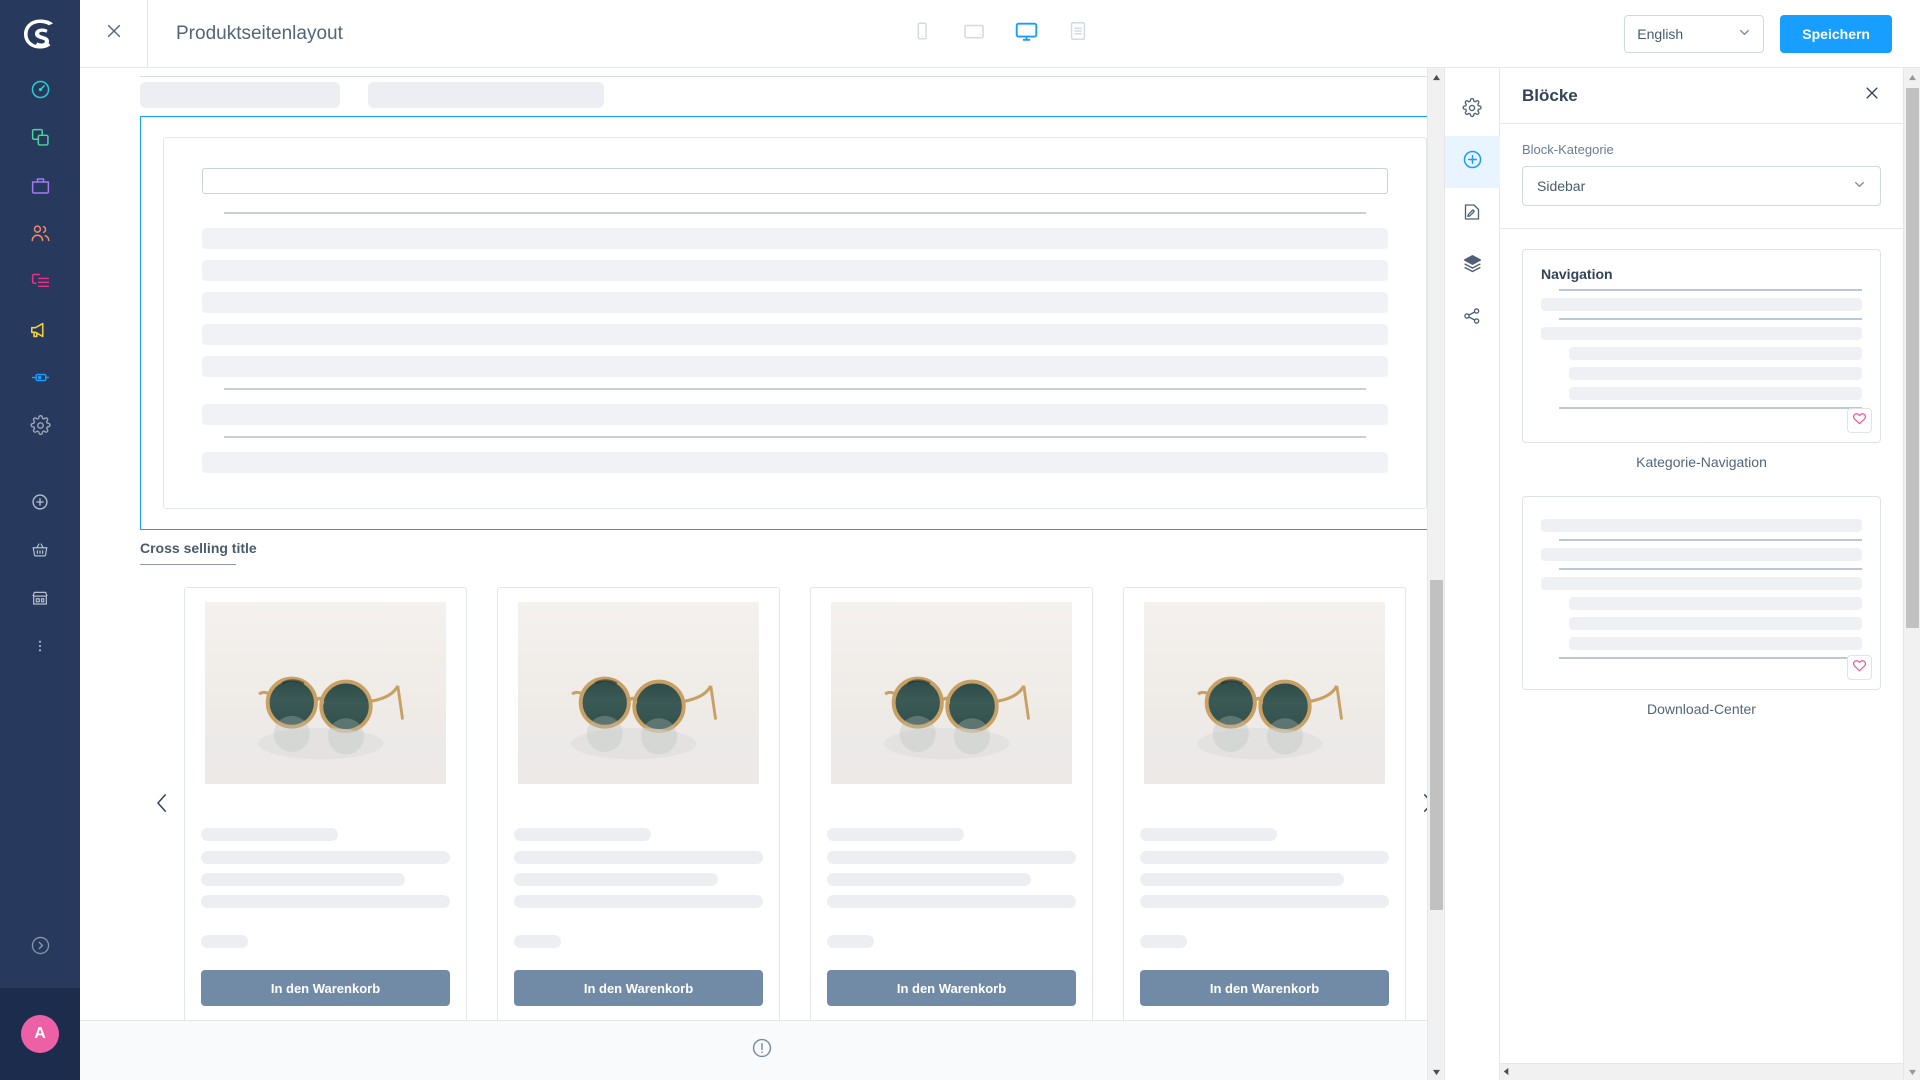 The image size is (1920, 1080). I want to click on marketing-megaphone-icon, so click(40, 332).